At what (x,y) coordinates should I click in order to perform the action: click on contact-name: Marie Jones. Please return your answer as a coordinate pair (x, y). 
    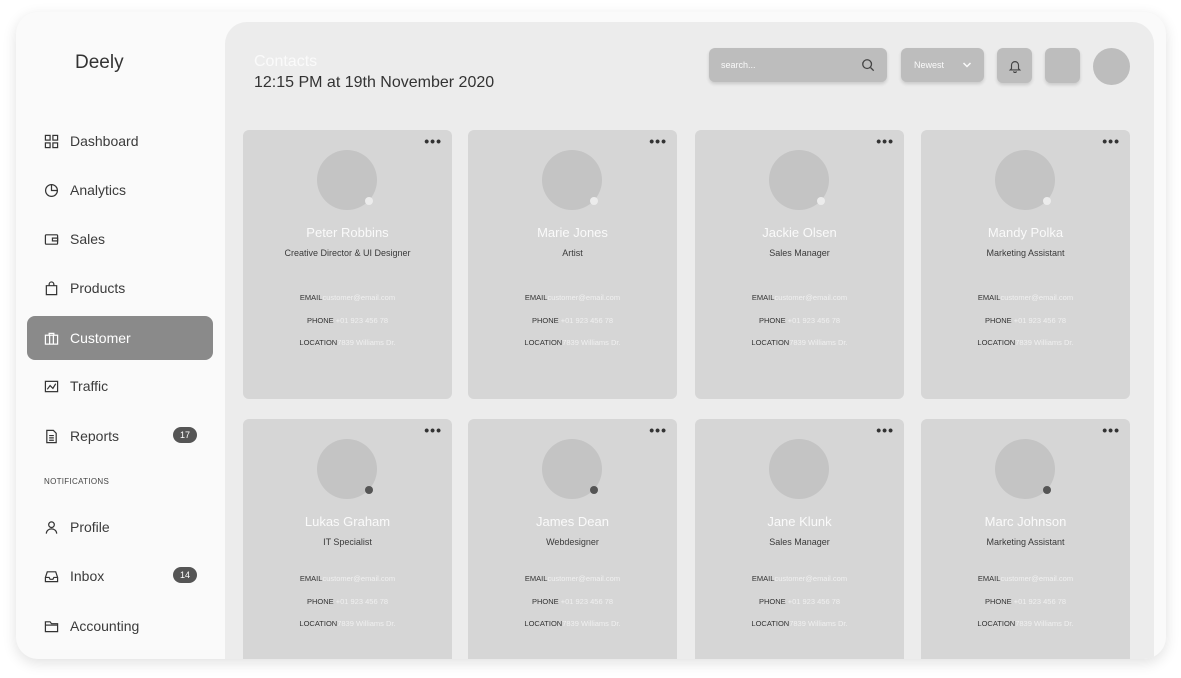
    Looking at the image, I should click on (572, 232).